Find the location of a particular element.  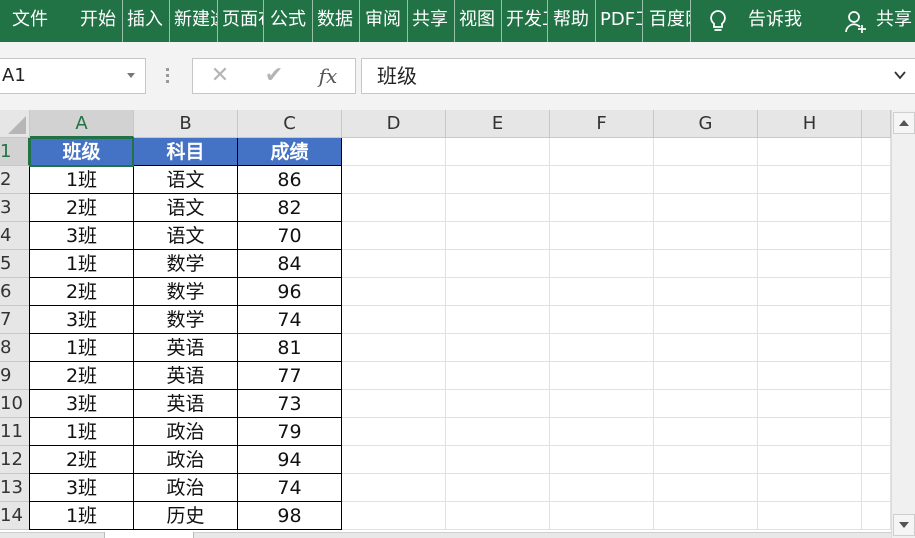

column-header-c: C is located at coordinates (290, 124).